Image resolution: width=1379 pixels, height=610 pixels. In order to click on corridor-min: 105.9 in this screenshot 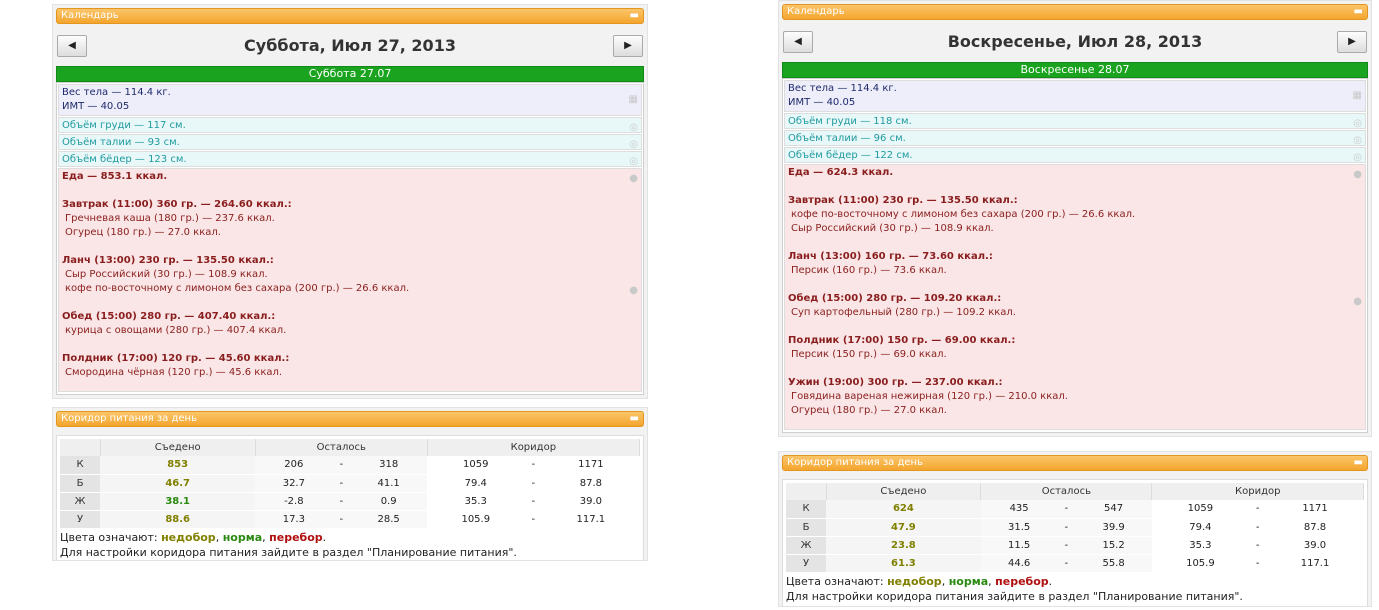, I will do `click(1200, 563)`.